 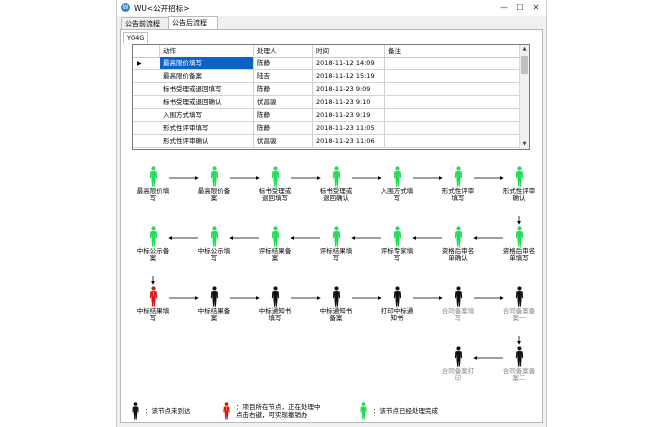 I want to click on workflow-node-label: 评标结果备案, so click(x=275, y=255).